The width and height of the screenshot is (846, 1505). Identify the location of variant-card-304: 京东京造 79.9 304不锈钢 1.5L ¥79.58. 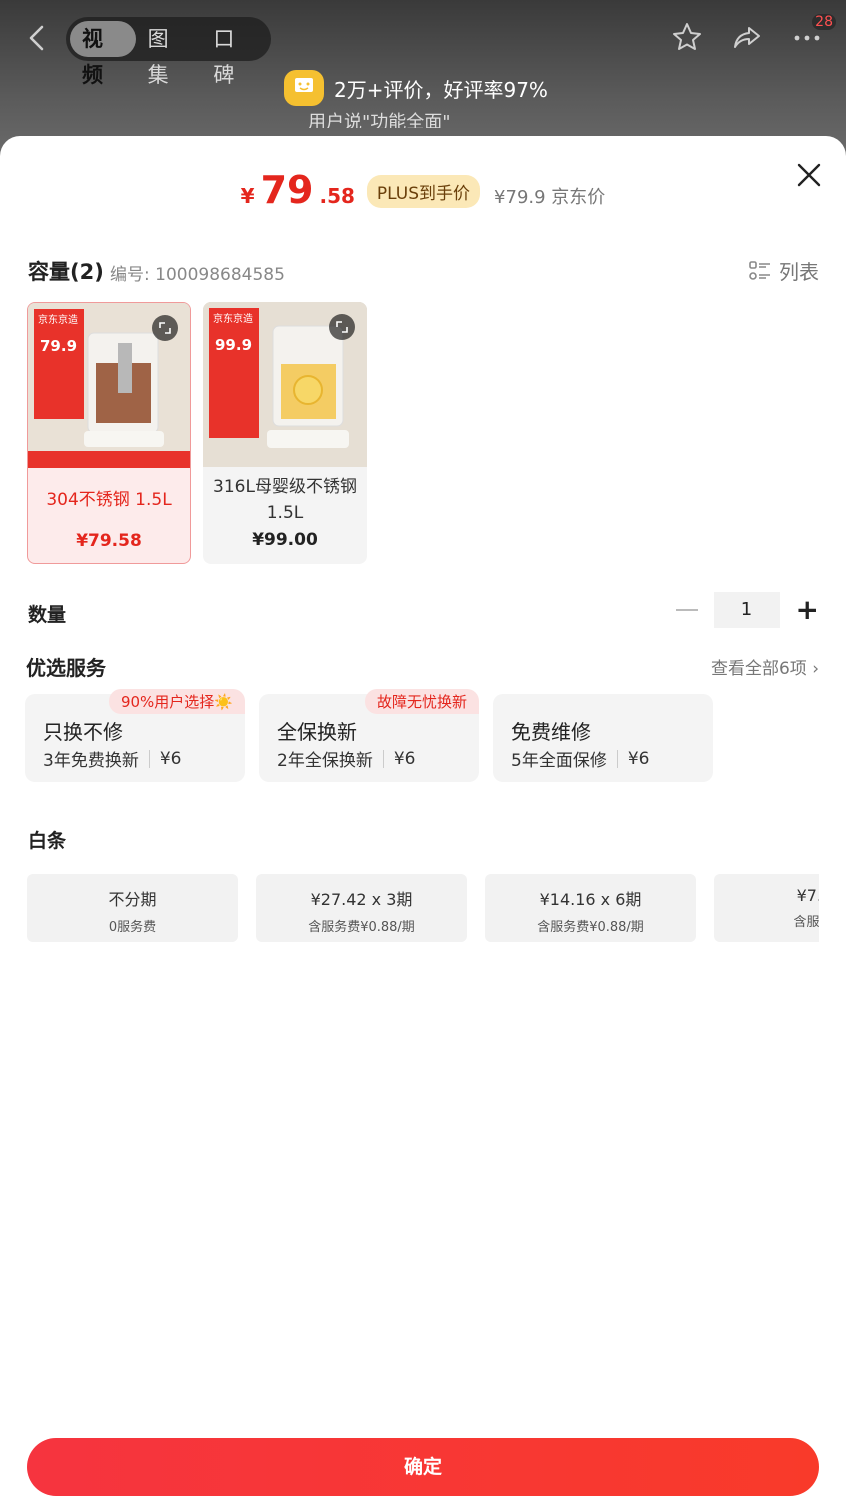
(109, 433).